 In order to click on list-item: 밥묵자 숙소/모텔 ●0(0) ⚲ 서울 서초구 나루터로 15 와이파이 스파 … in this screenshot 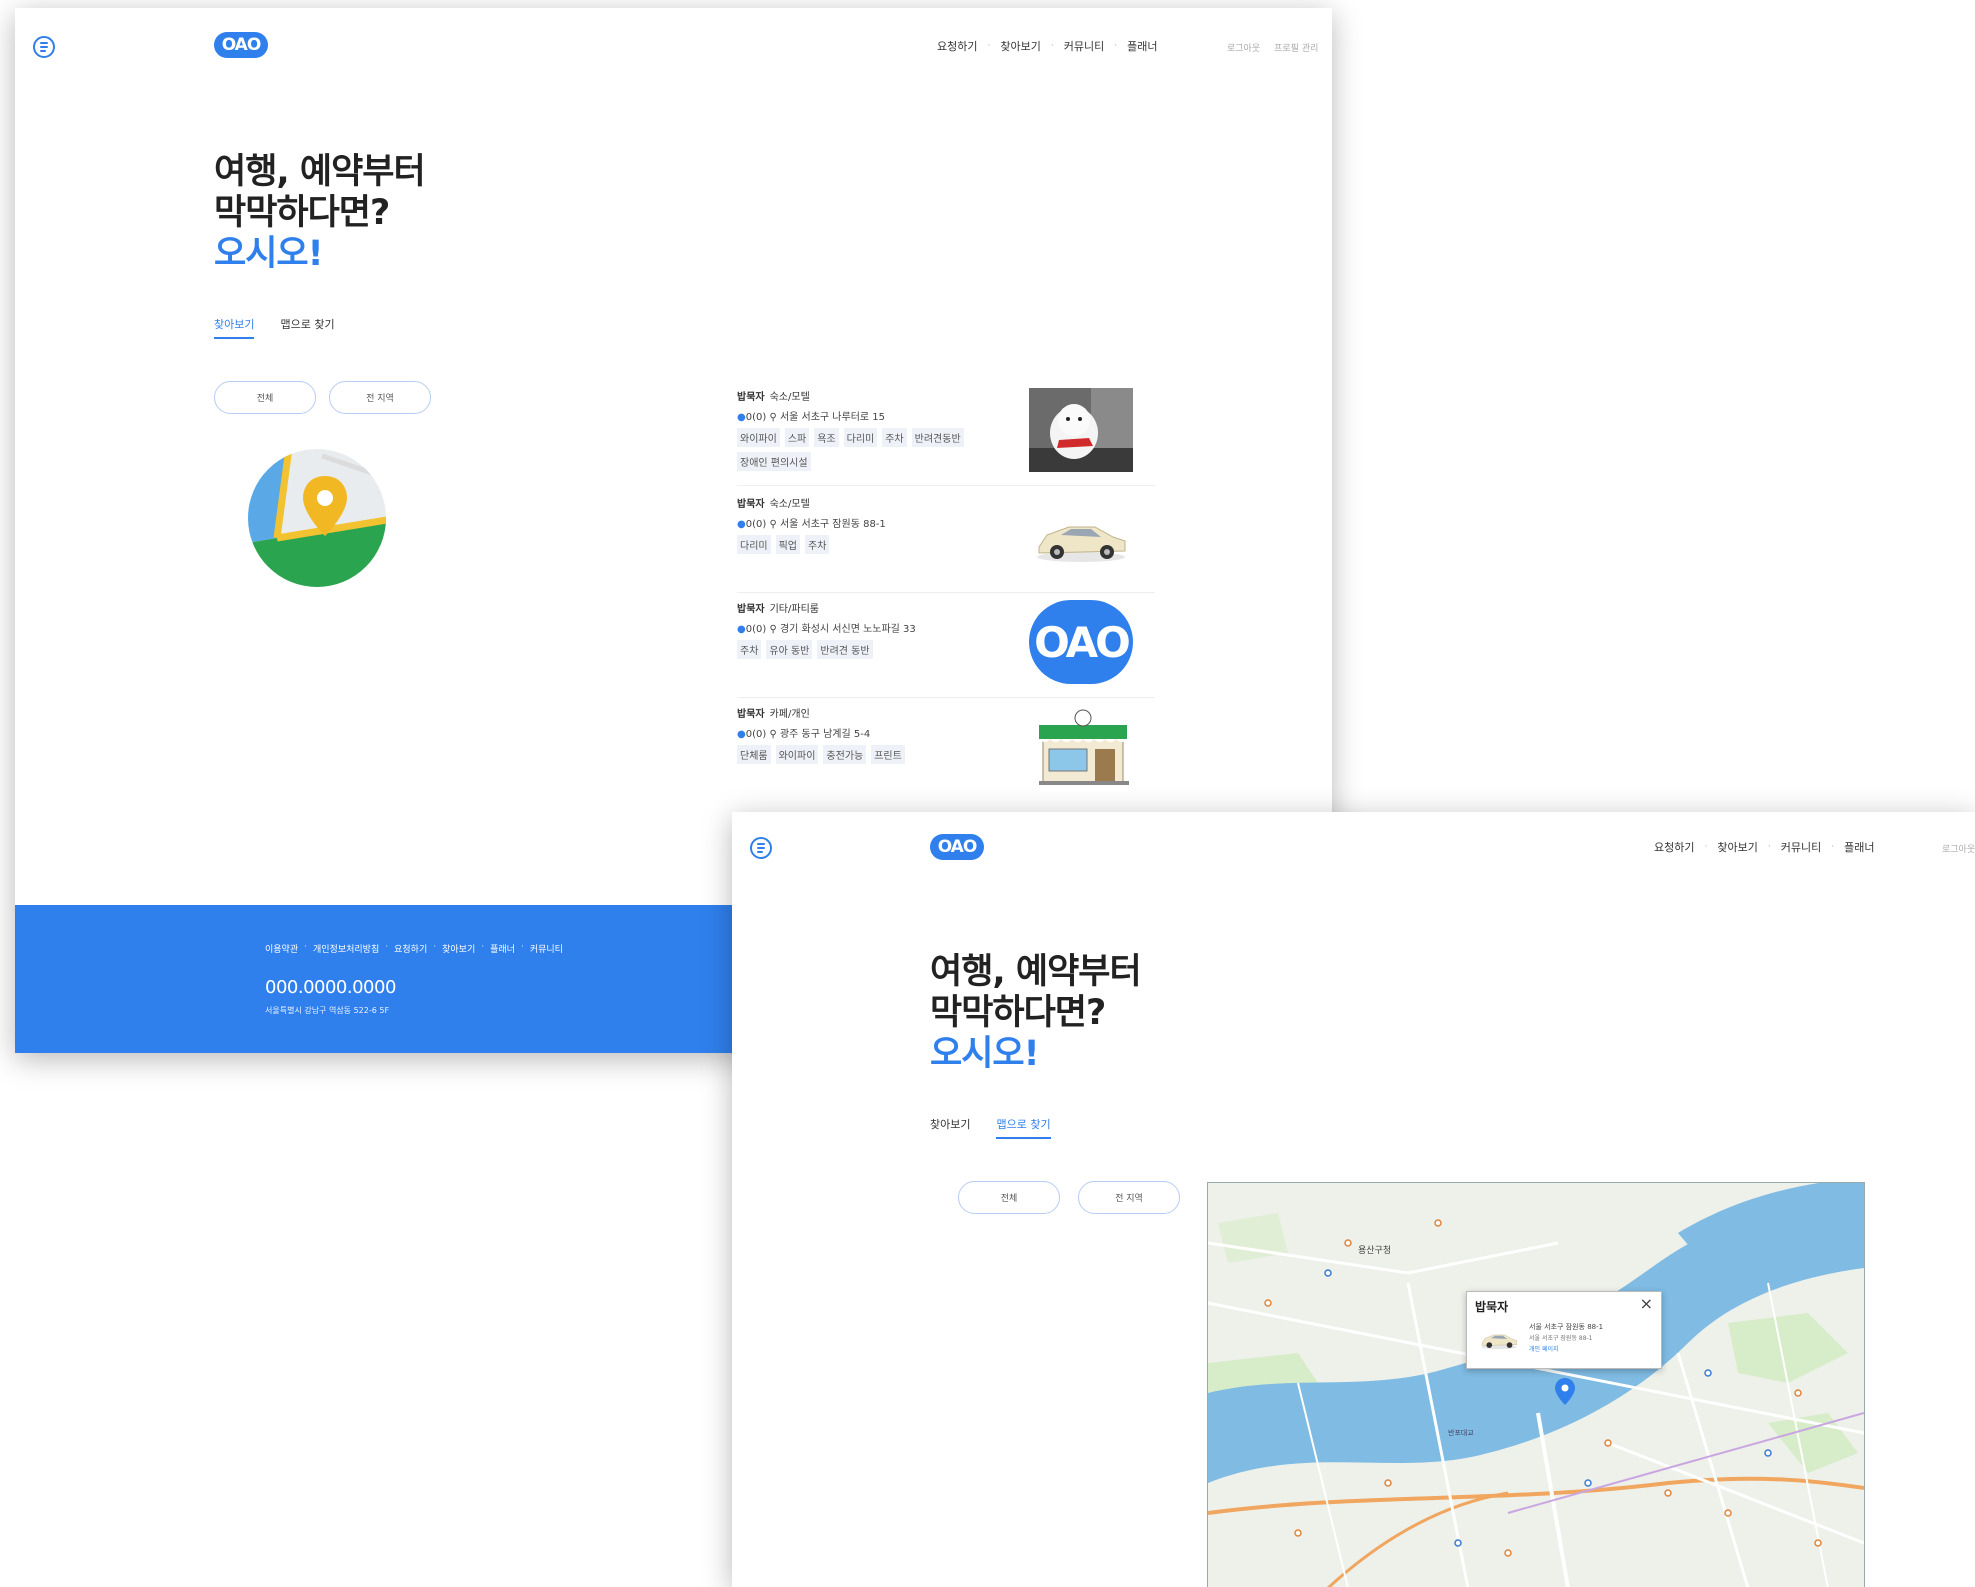, I will do `click(946, 437)`.